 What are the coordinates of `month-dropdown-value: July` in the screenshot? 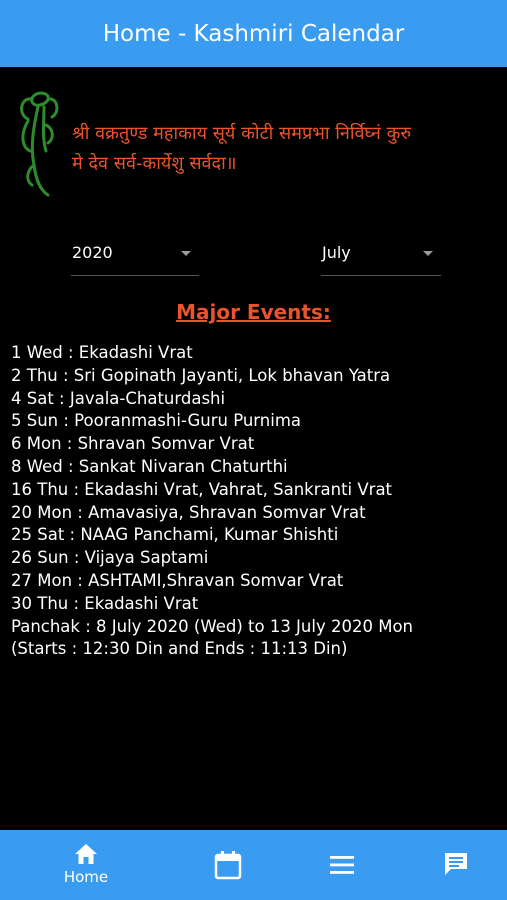 It's located at (336, 252).